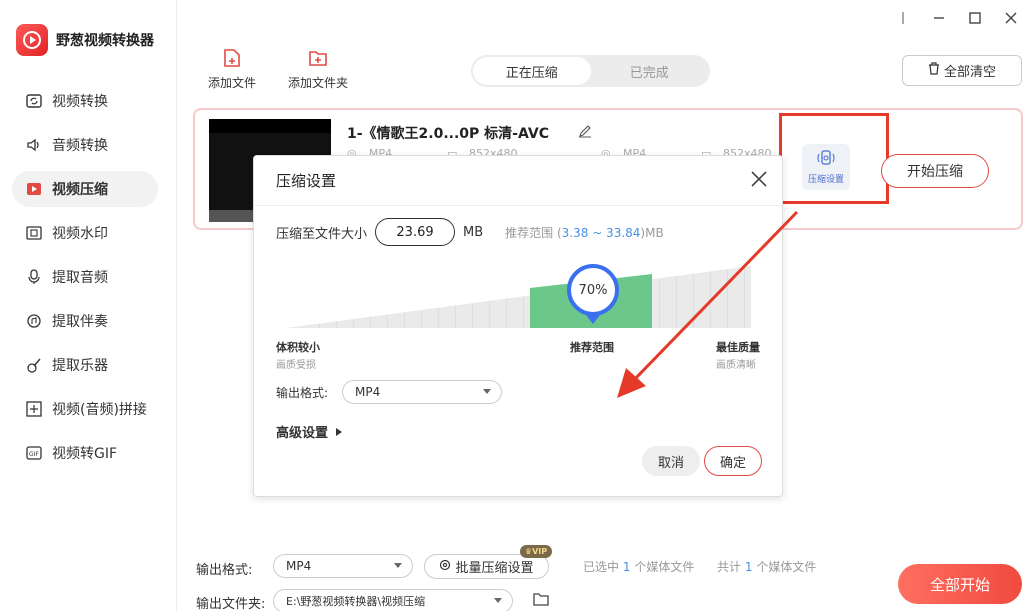 This screenshot has width=1032, height=611. I want to click on advanced-settings-label: 高级设置, so click(302, 433).